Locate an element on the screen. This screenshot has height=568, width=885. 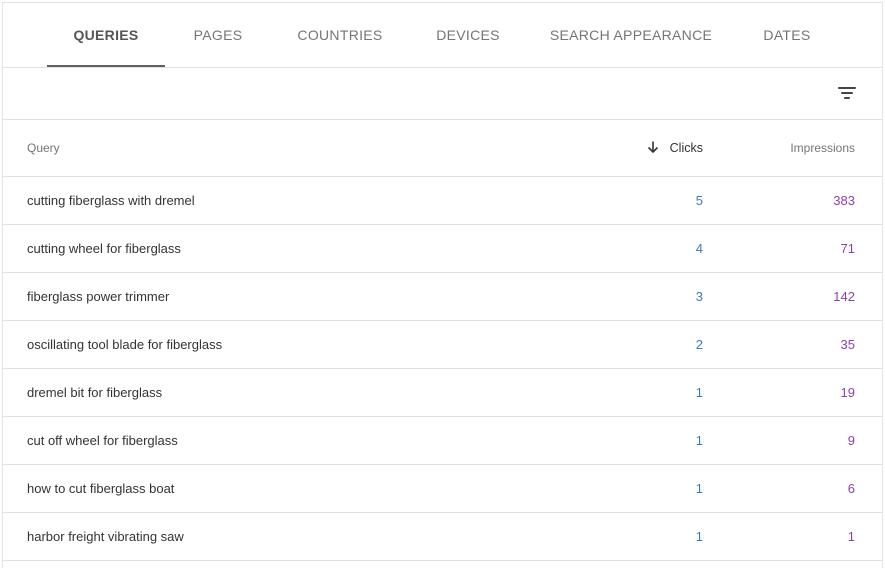
column-header-clicks-label: Clicks is located at coordinates (686, 148).